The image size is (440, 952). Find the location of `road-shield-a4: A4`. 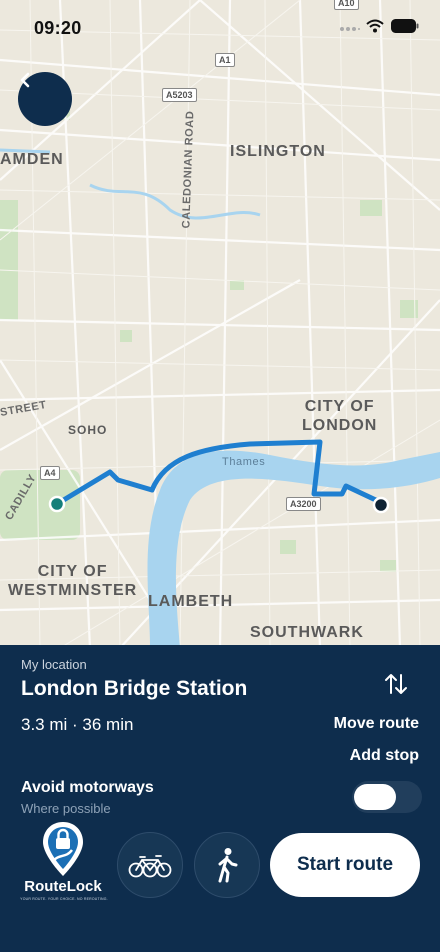

road-shield-a4: A4 is located at coordinates (50, 473).